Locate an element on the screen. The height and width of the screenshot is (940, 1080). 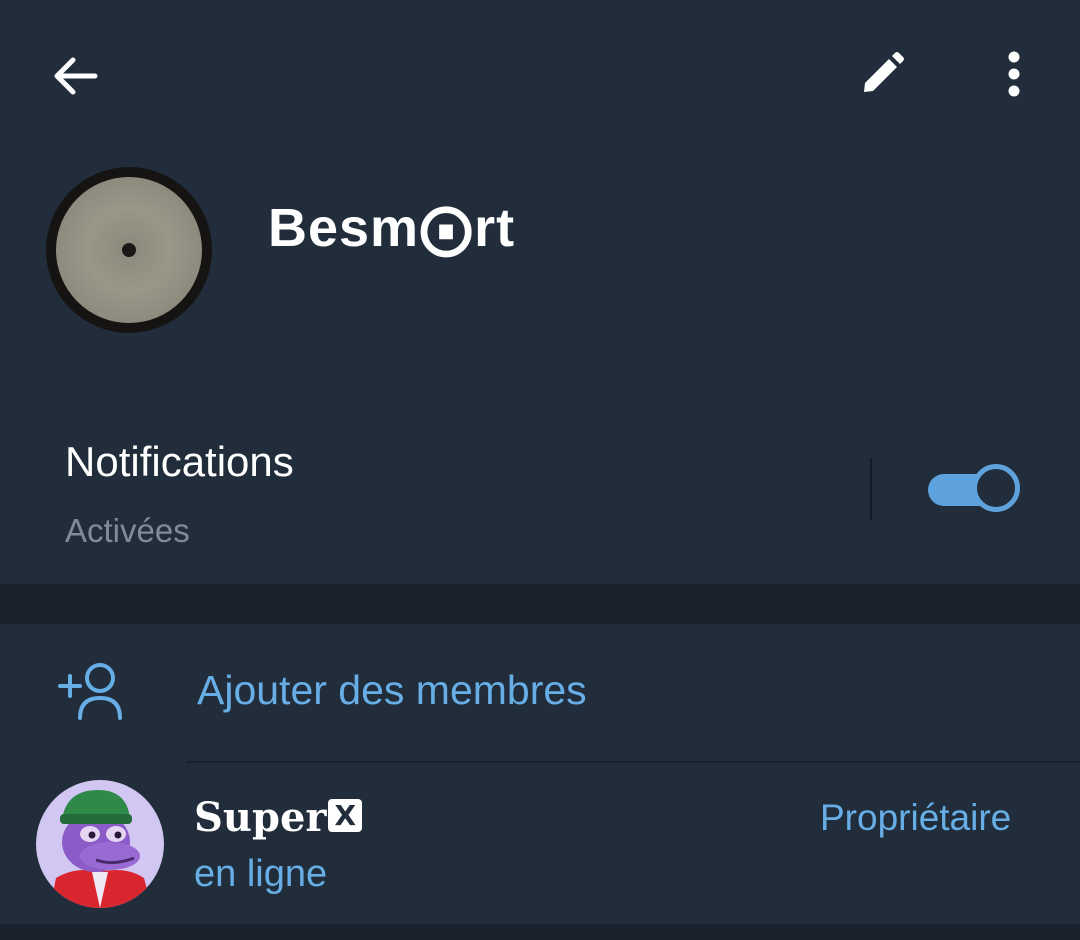
avatar-disc is located at coordinates (129, 250).